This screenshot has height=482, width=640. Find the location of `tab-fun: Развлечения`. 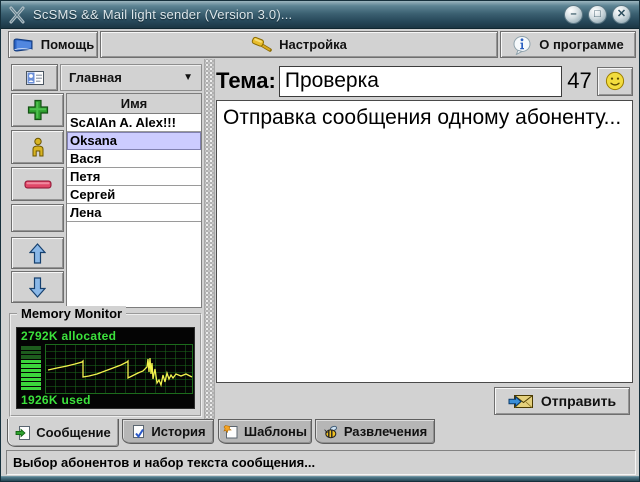

tab-fun: Развлечения is located at coordinates (375, 431).